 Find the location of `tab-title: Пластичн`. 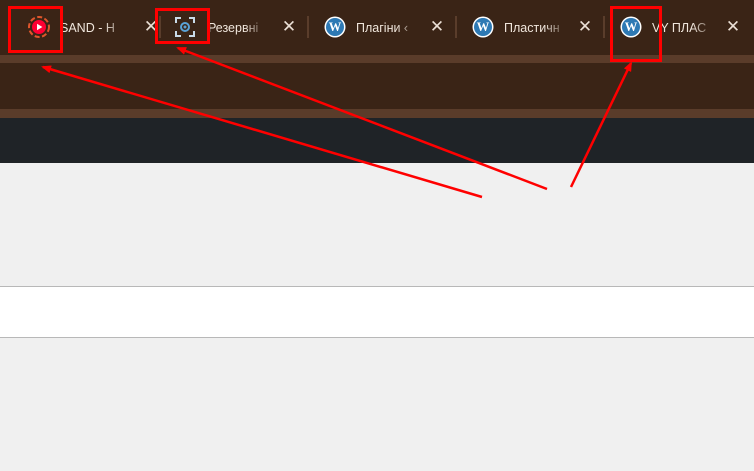

tab-title: Пластичн is located at coordinates (532, 28).